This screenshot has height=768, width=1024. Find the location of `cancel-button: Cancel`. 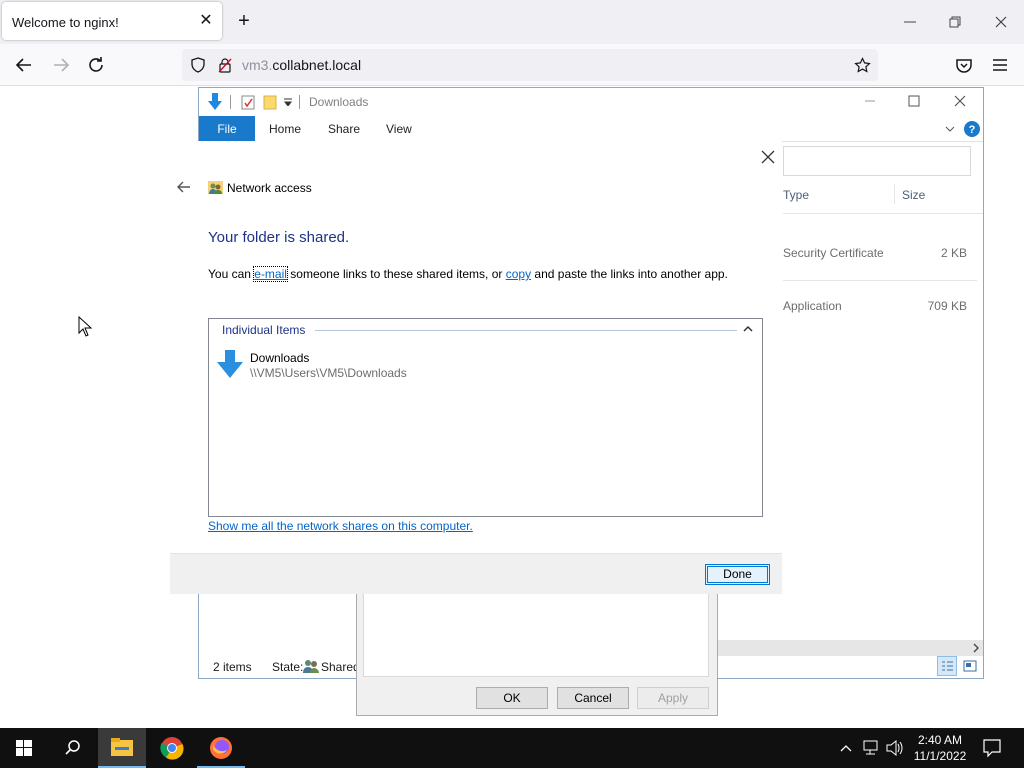

cancel-button: Cancel is located at coordinates (593, 698).